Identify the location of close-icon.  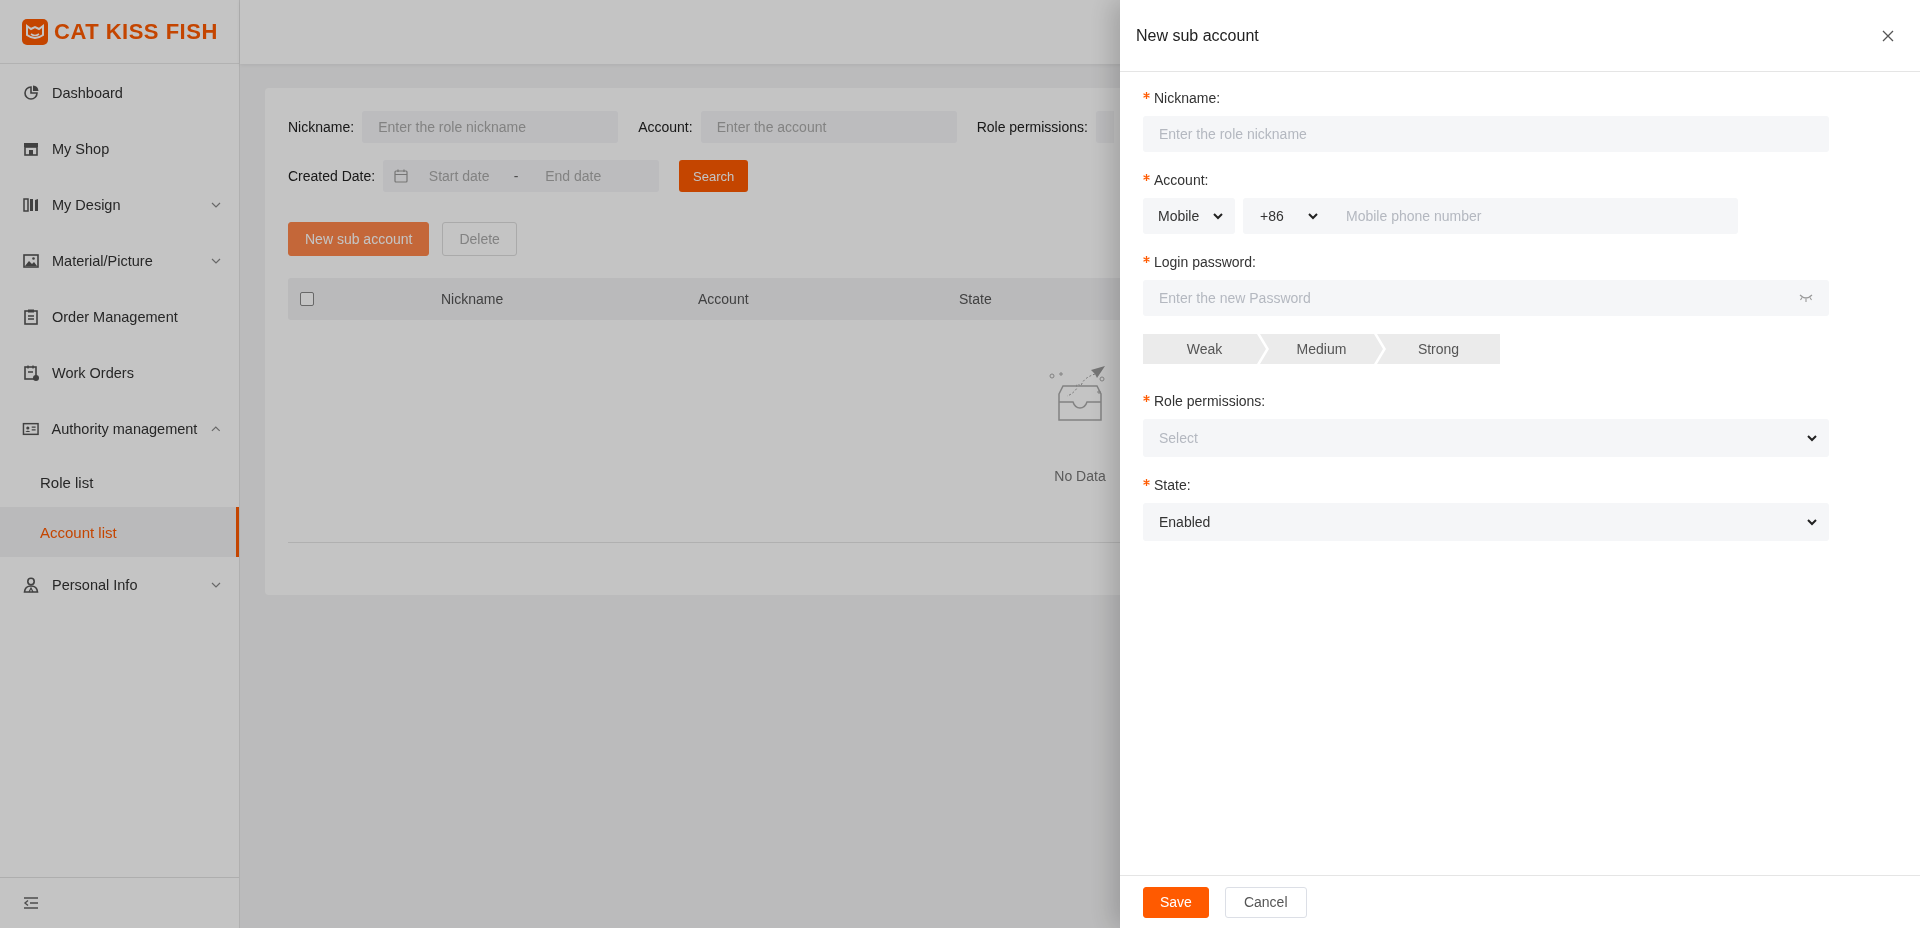
(1888, 35).